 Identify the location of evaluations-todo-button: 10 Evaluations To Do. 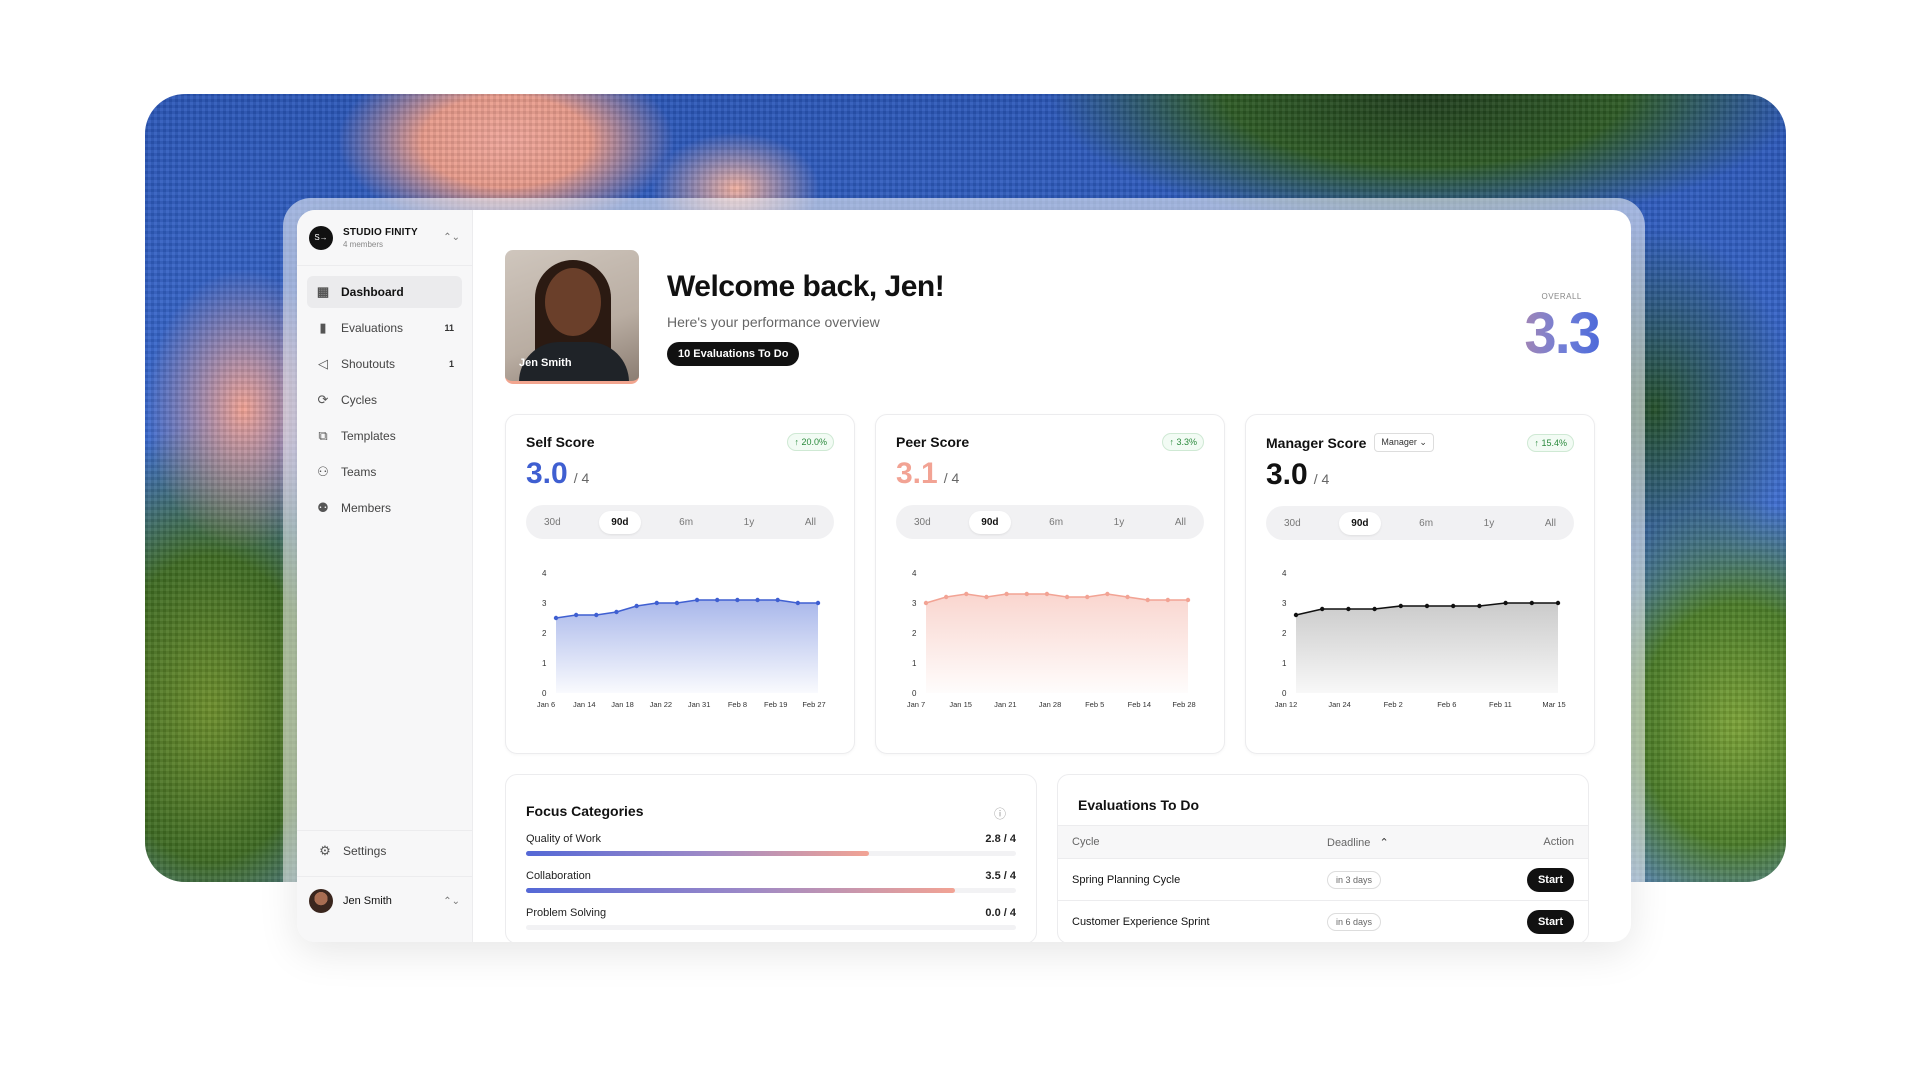
(733, 354).